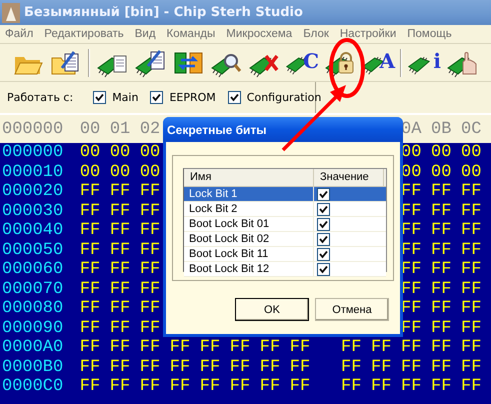 The height and width of the screenshot is (404, 491). Describe the element at coordinates (285, 224) in the screenshot. I see `table-row: Boot Lock Bit 01` at that location.